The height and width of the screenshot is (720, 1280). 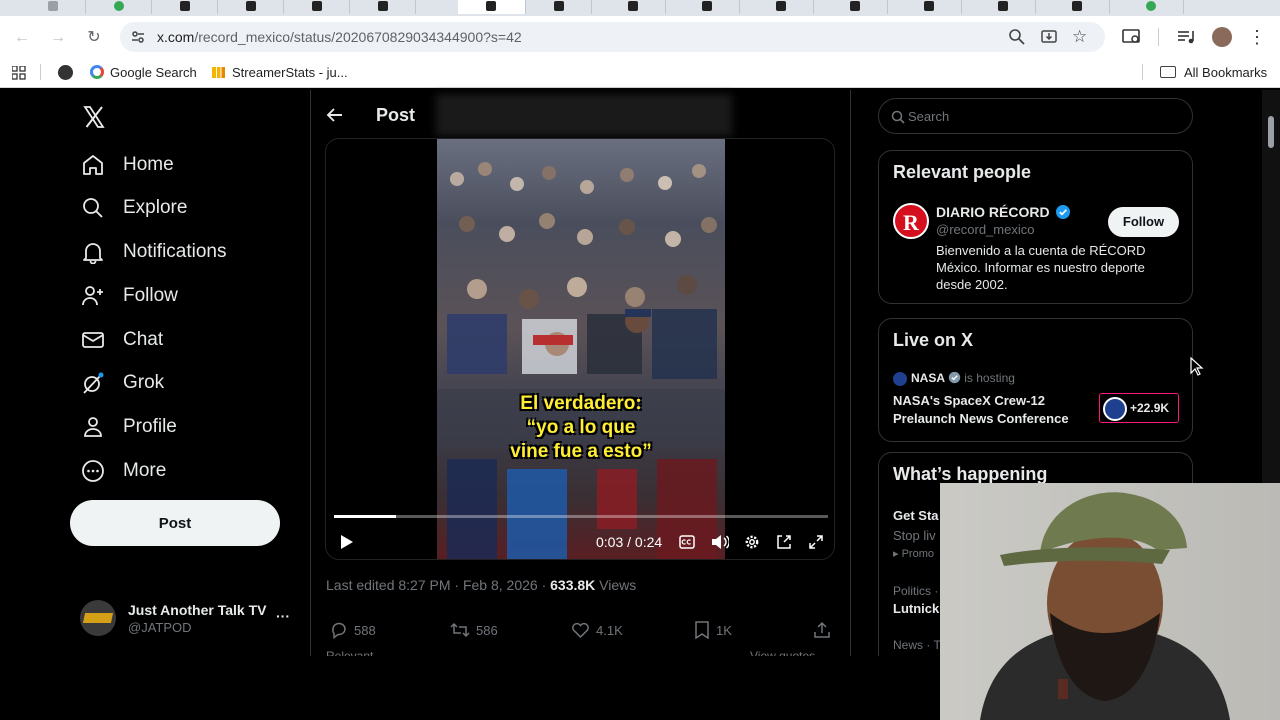 What do you see at coordinates (121, 340) in the screenshot?
I see `nav-chat: Chat` at bounding box center [121, 340].